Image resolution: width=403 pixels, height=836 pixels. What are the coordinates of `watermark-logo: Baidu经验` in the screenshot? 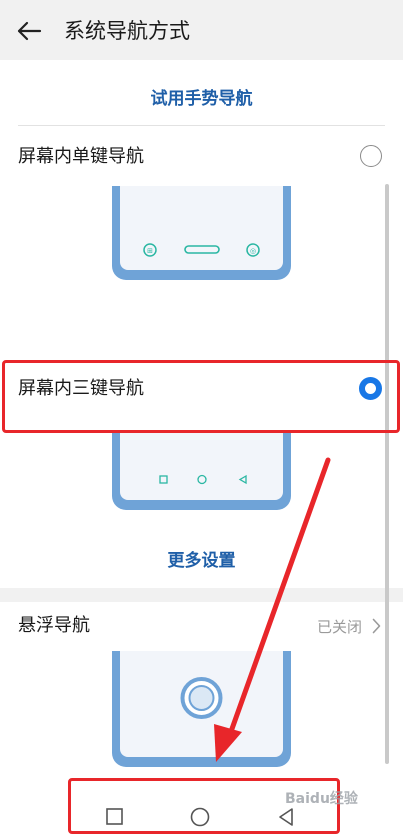 It's located at (321, 799).